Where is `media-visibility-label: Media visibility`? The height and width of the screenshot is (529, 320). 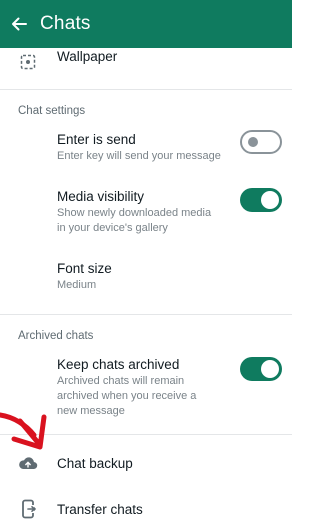
media-visibility-label: Media visibility is located at coordinates (101, 196).